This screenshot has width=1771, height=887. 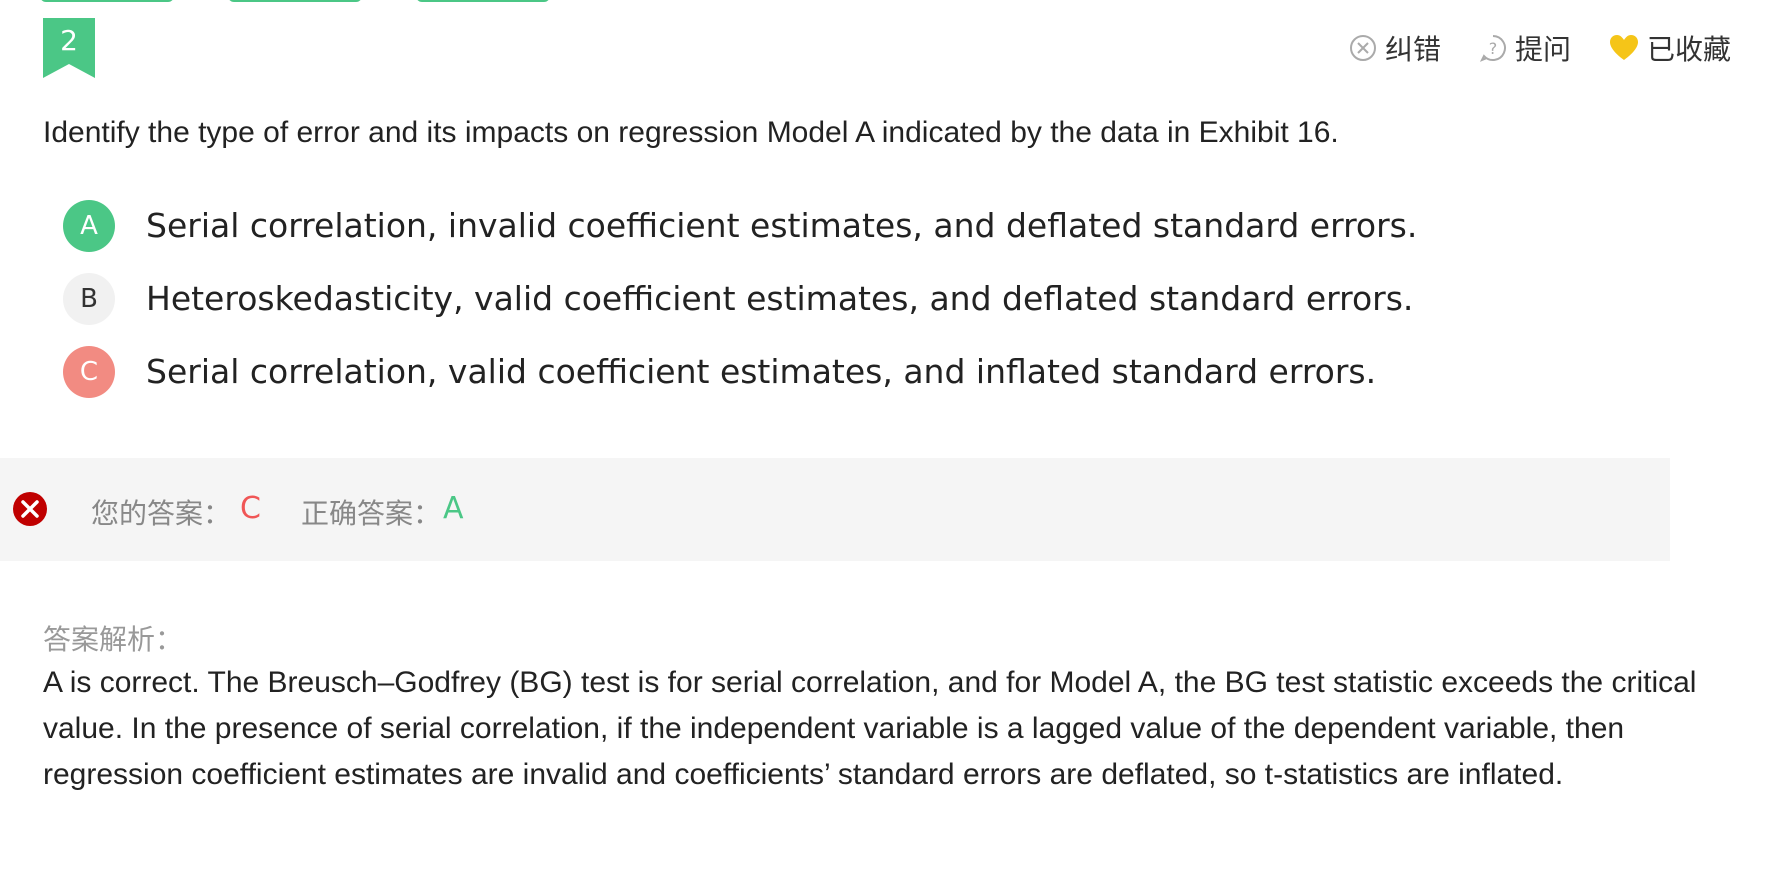 What do you see at coordinates (453, 508) in the screenshot?
I see `correct-answer-value: A` at bounding box center [453, 508].